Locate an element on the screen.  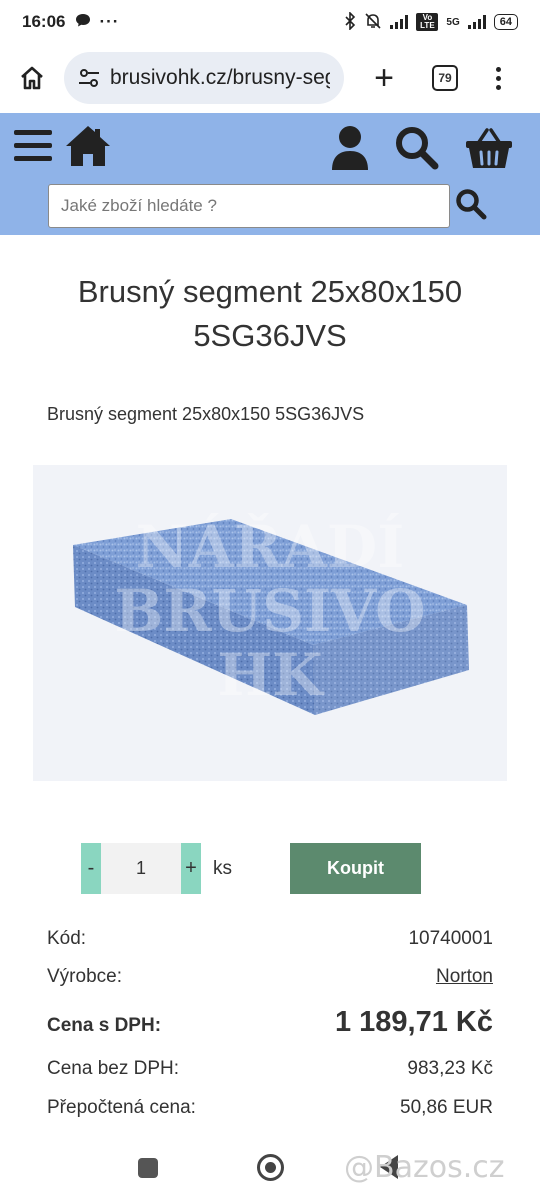
price-with-vat-value: 1 189,71 Kč is located at coordinates (413, 1022).